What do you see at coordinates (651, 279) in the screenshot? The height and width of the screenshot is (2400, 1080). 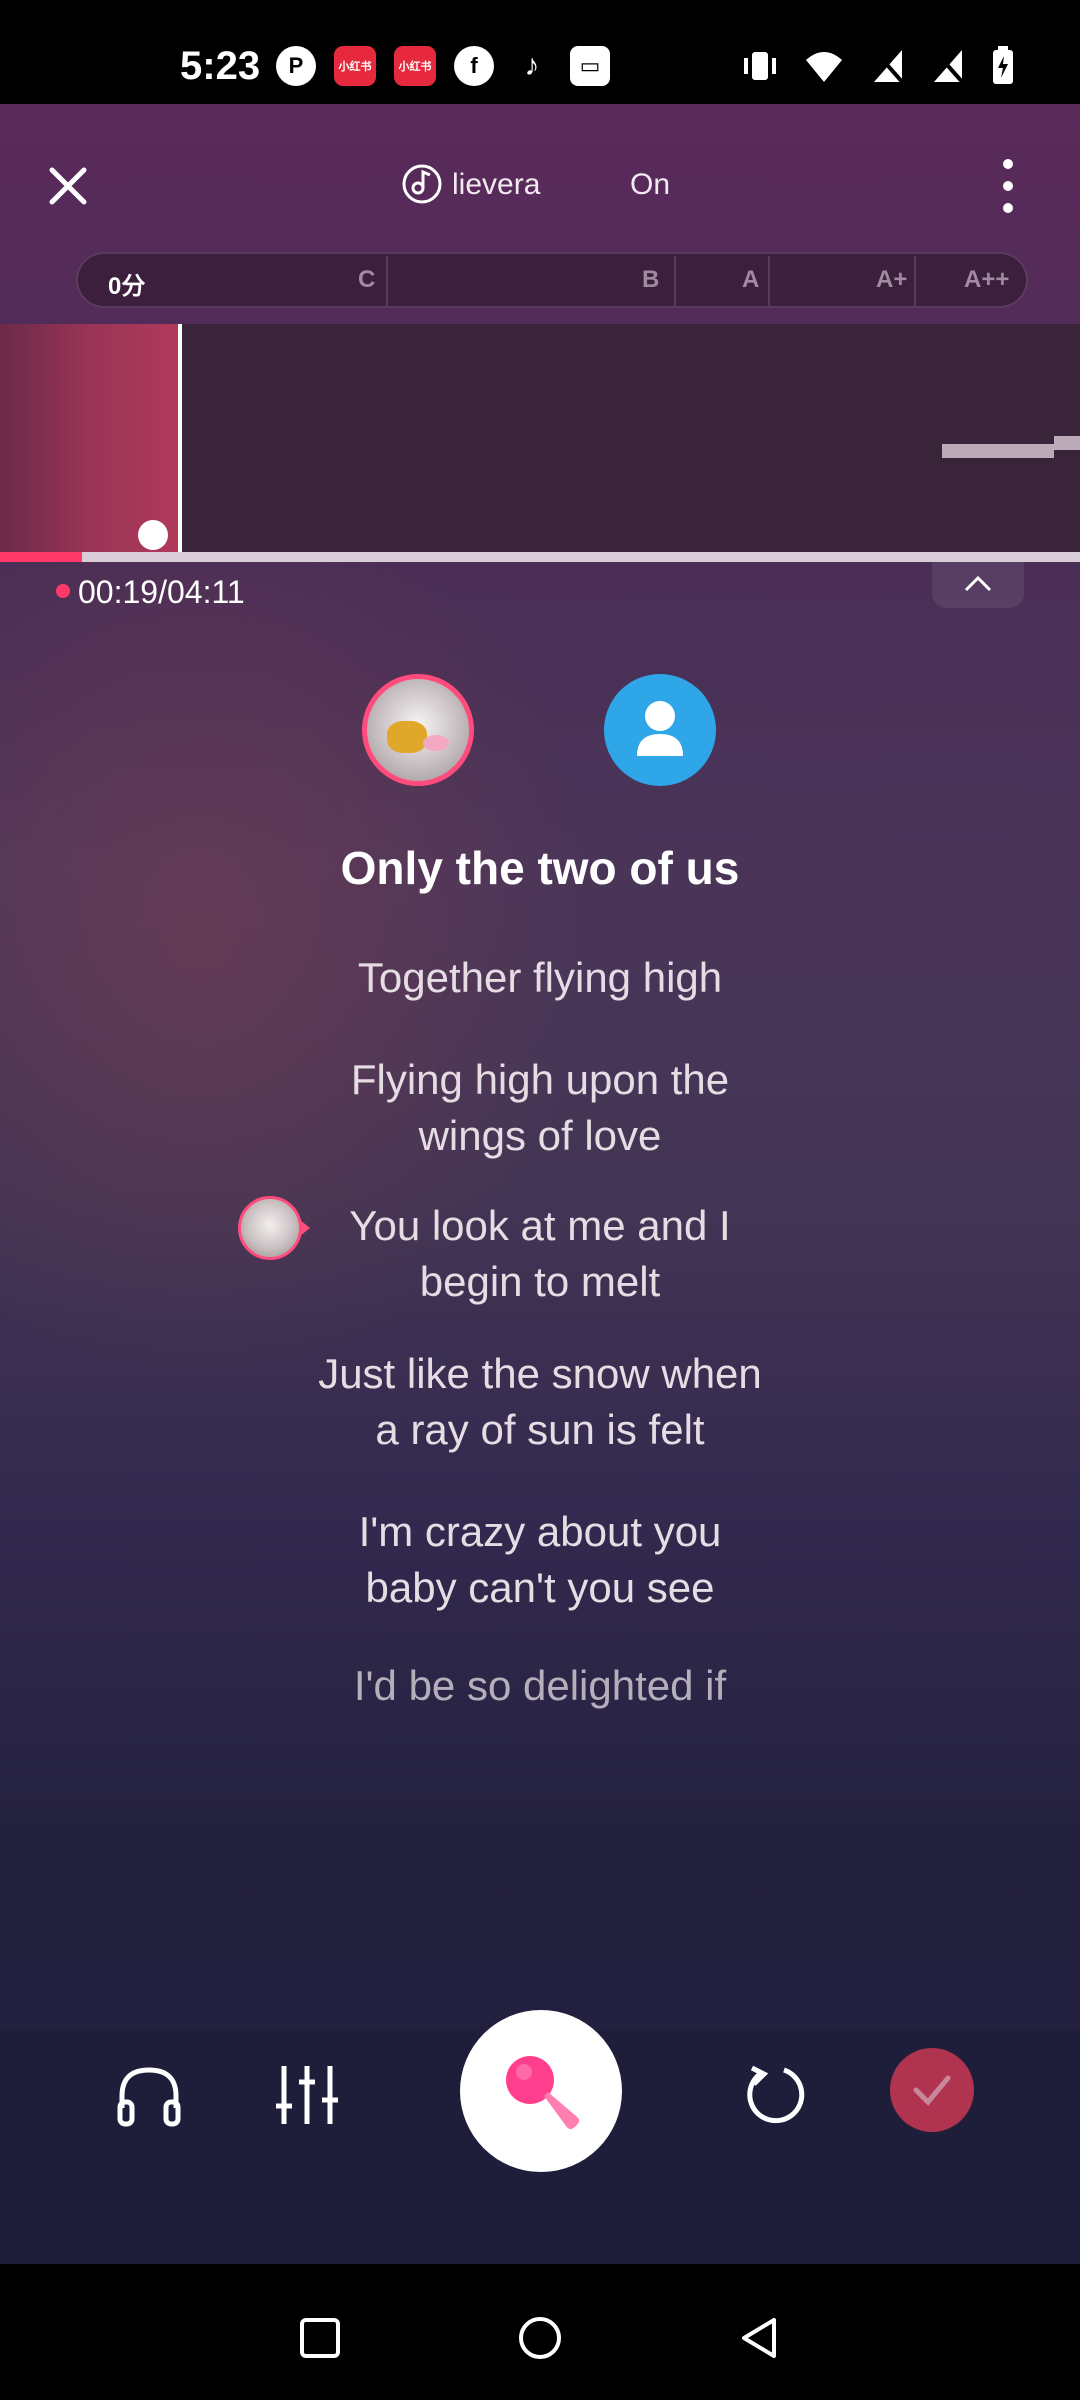 I see `grade-b: B` at bounding box center [651, 279].